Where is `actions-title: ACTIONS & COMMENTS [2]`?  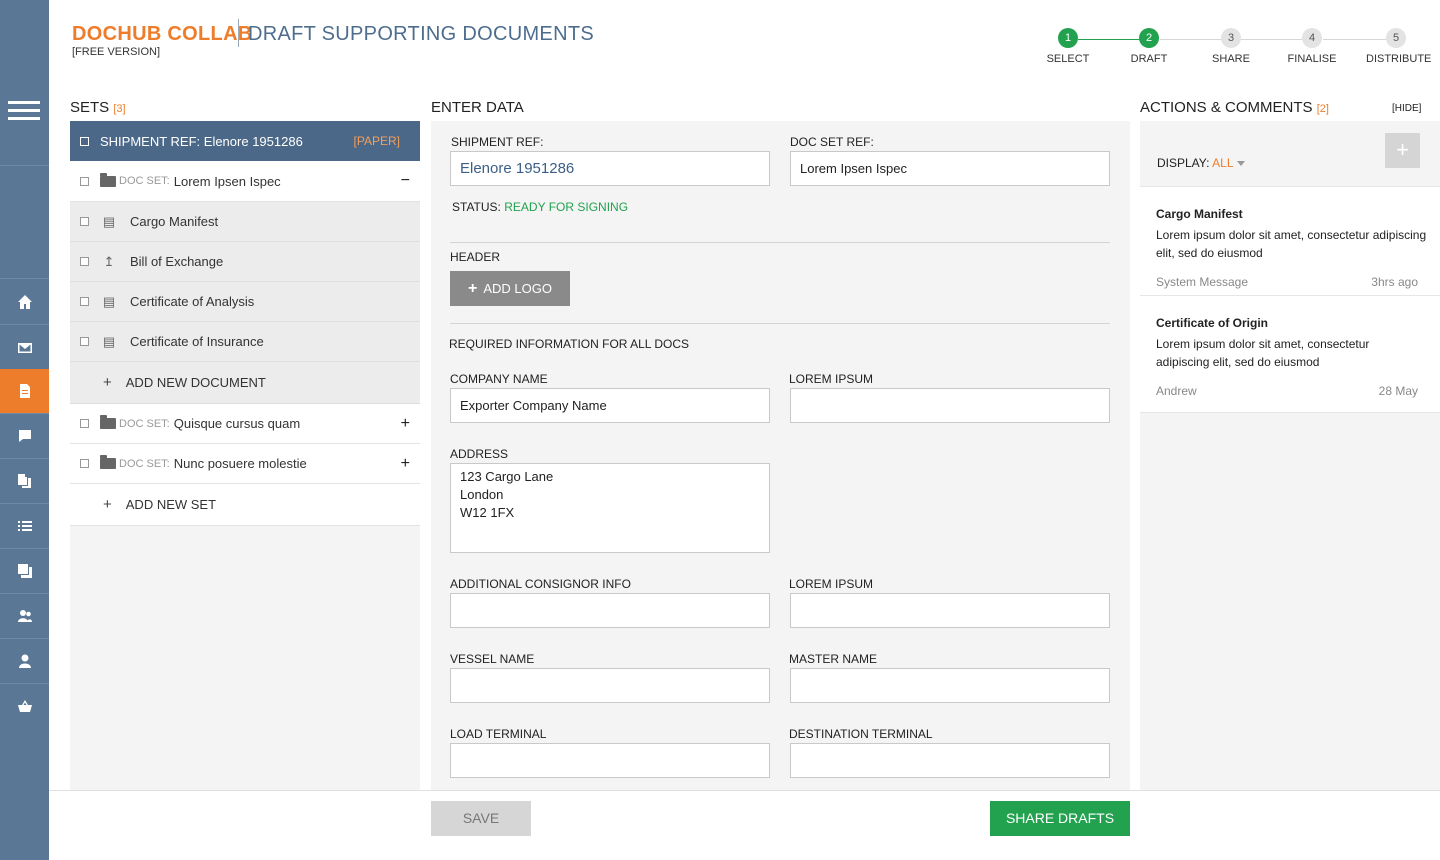 actions-title: ACTIONS & COMMENTS [2] is located at coordinates (1234, 107).